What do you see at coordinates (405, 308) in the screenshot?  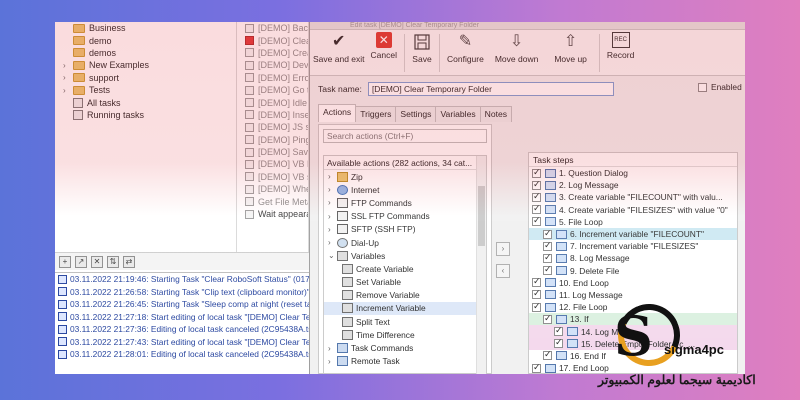 I see `action-item: Increment Variable` at bounding box center [405, 308].